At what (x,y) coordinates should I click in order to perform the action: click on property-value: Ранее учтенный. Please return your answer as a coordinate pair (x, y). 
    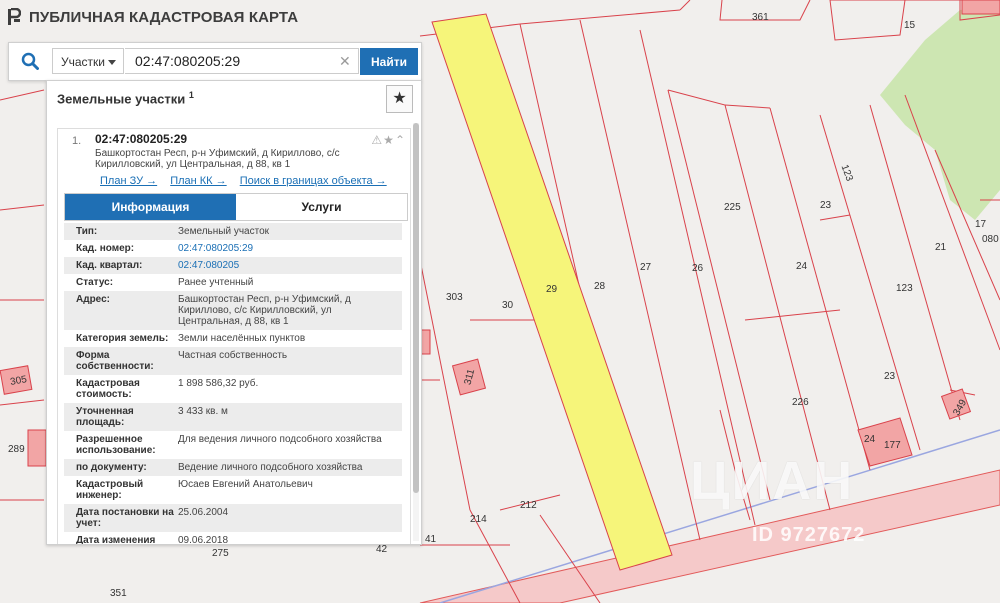
    Looking at the image, I should click on (216, 282).